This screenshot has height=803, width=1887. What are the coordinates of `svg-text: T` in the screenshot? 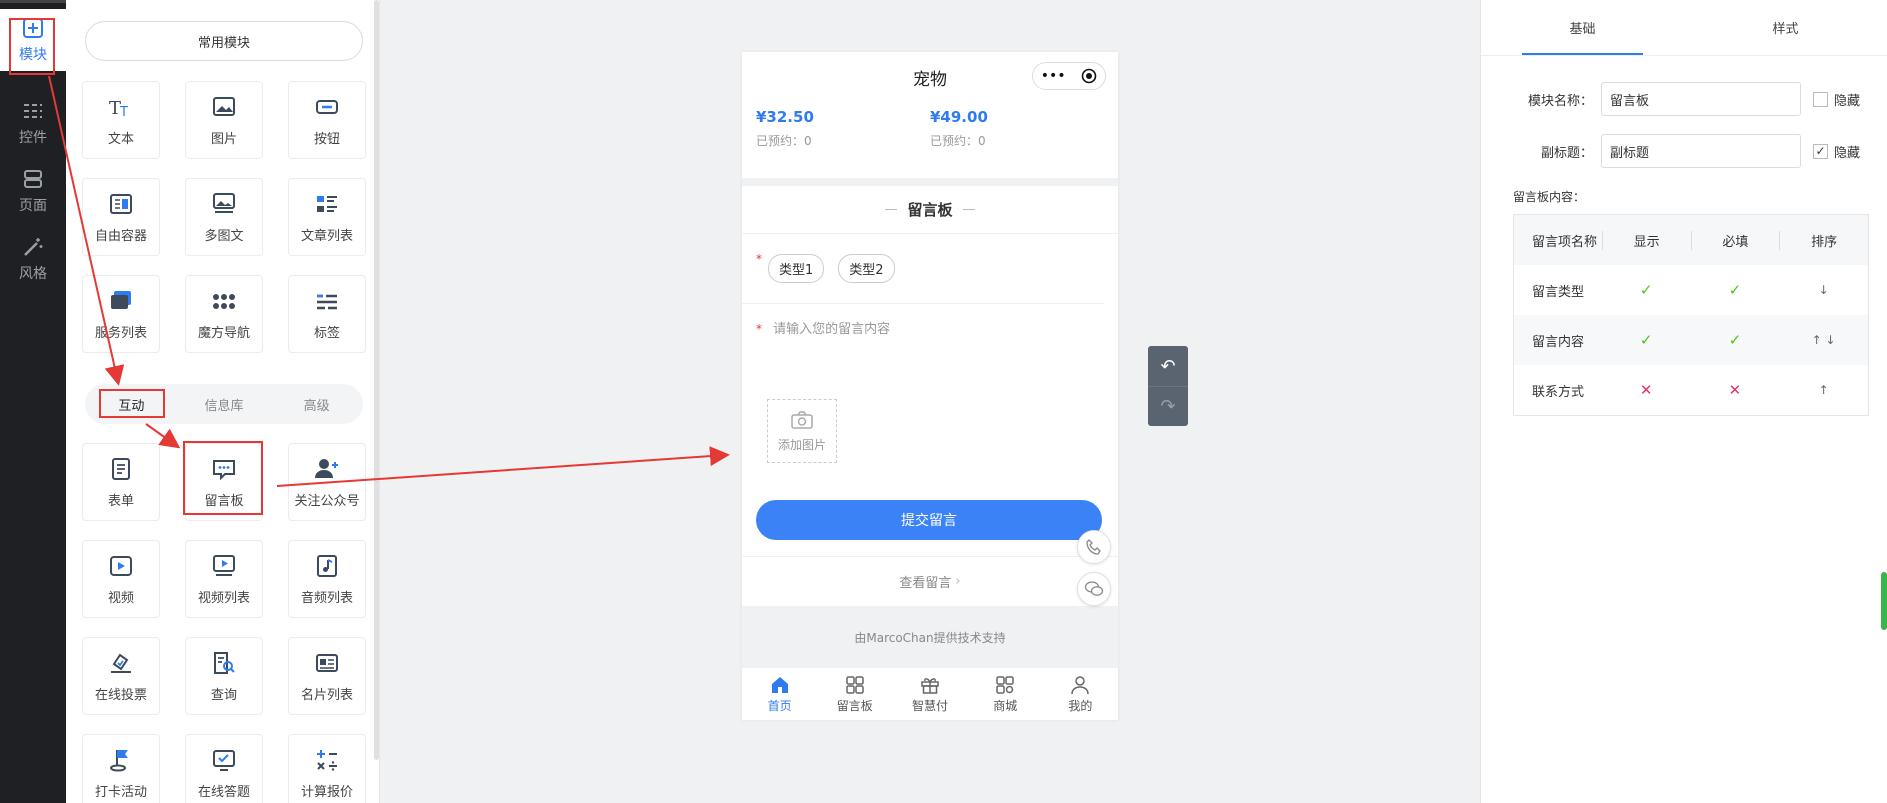 It's located at (123, 112).